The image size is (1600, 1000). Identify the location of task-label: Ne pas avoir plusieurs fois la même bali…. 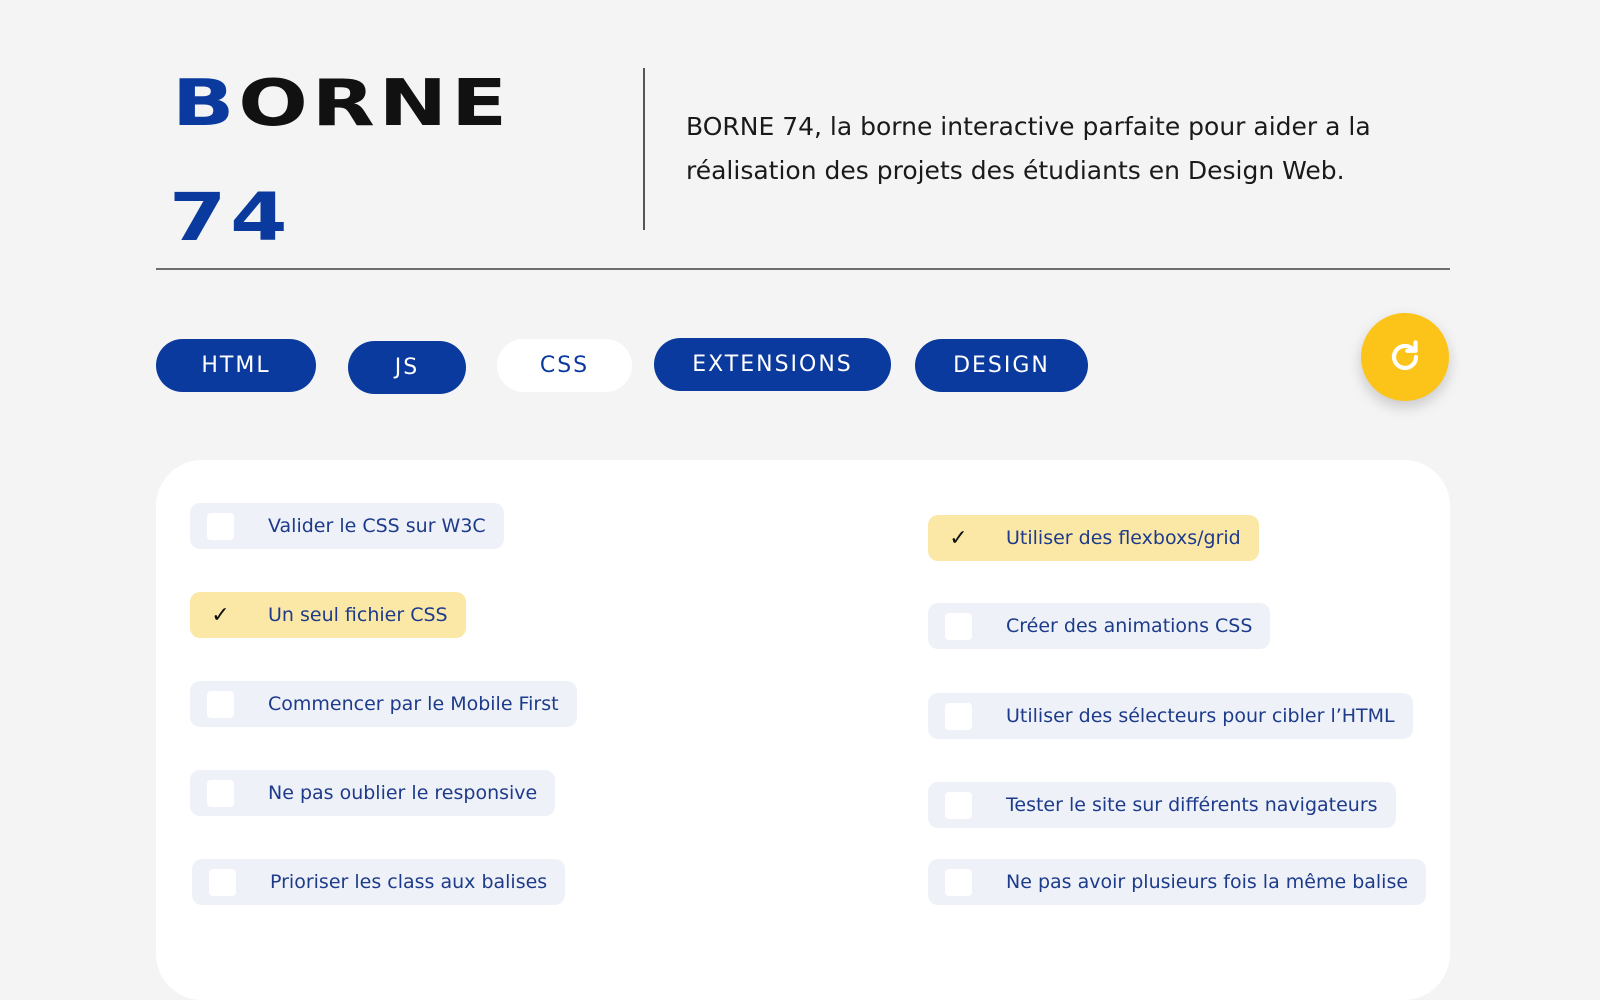
(1207, 882).